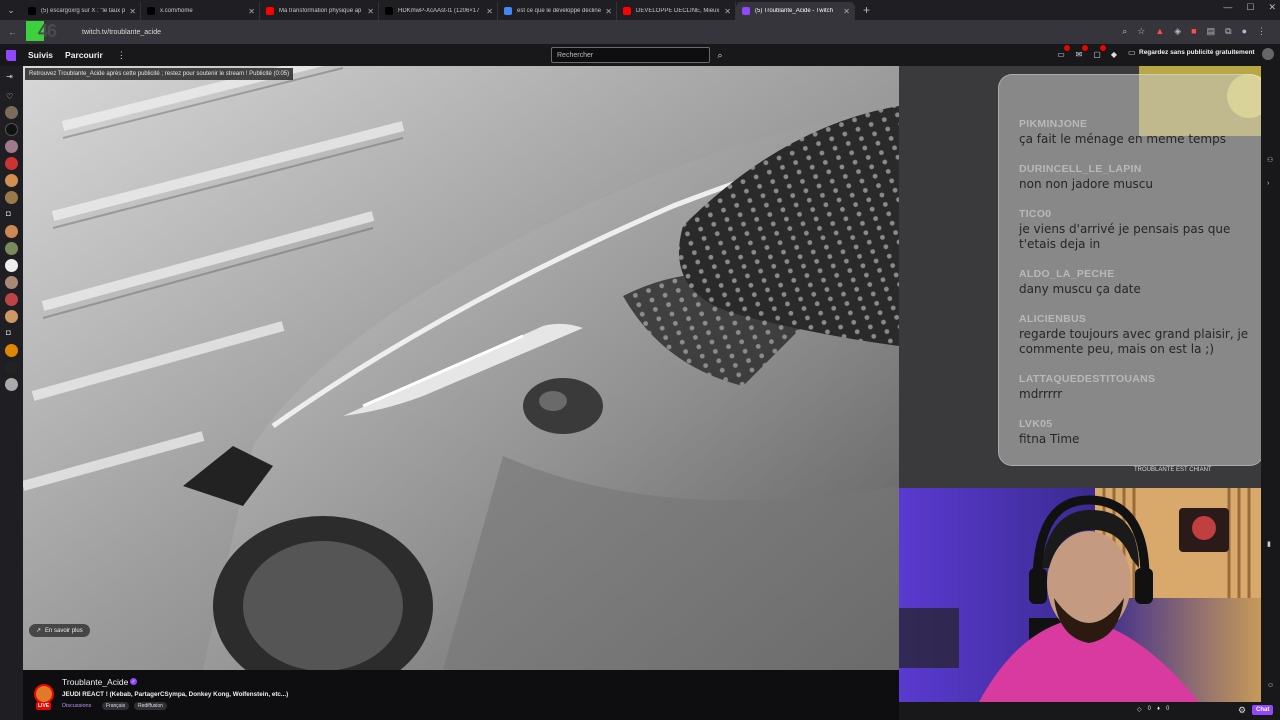 The height and width of the screenshot is (720, 1280). What do you see at coordinates (95, 682) in the screenshot?
I see `channel-name: Troublante_Acide` at bounding box center [95, 682].